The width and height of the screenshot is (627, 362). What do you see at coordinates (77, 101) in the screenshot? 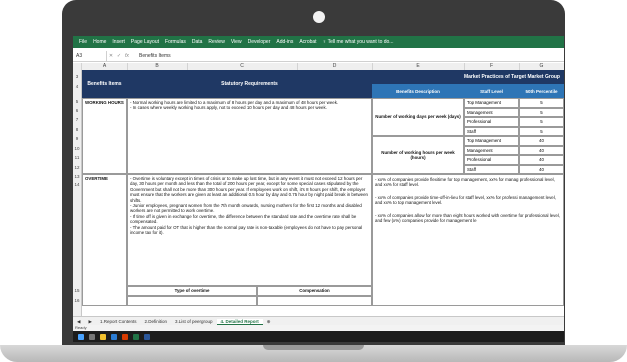
I see `row-header: 5` at bounding box center [77, 101].